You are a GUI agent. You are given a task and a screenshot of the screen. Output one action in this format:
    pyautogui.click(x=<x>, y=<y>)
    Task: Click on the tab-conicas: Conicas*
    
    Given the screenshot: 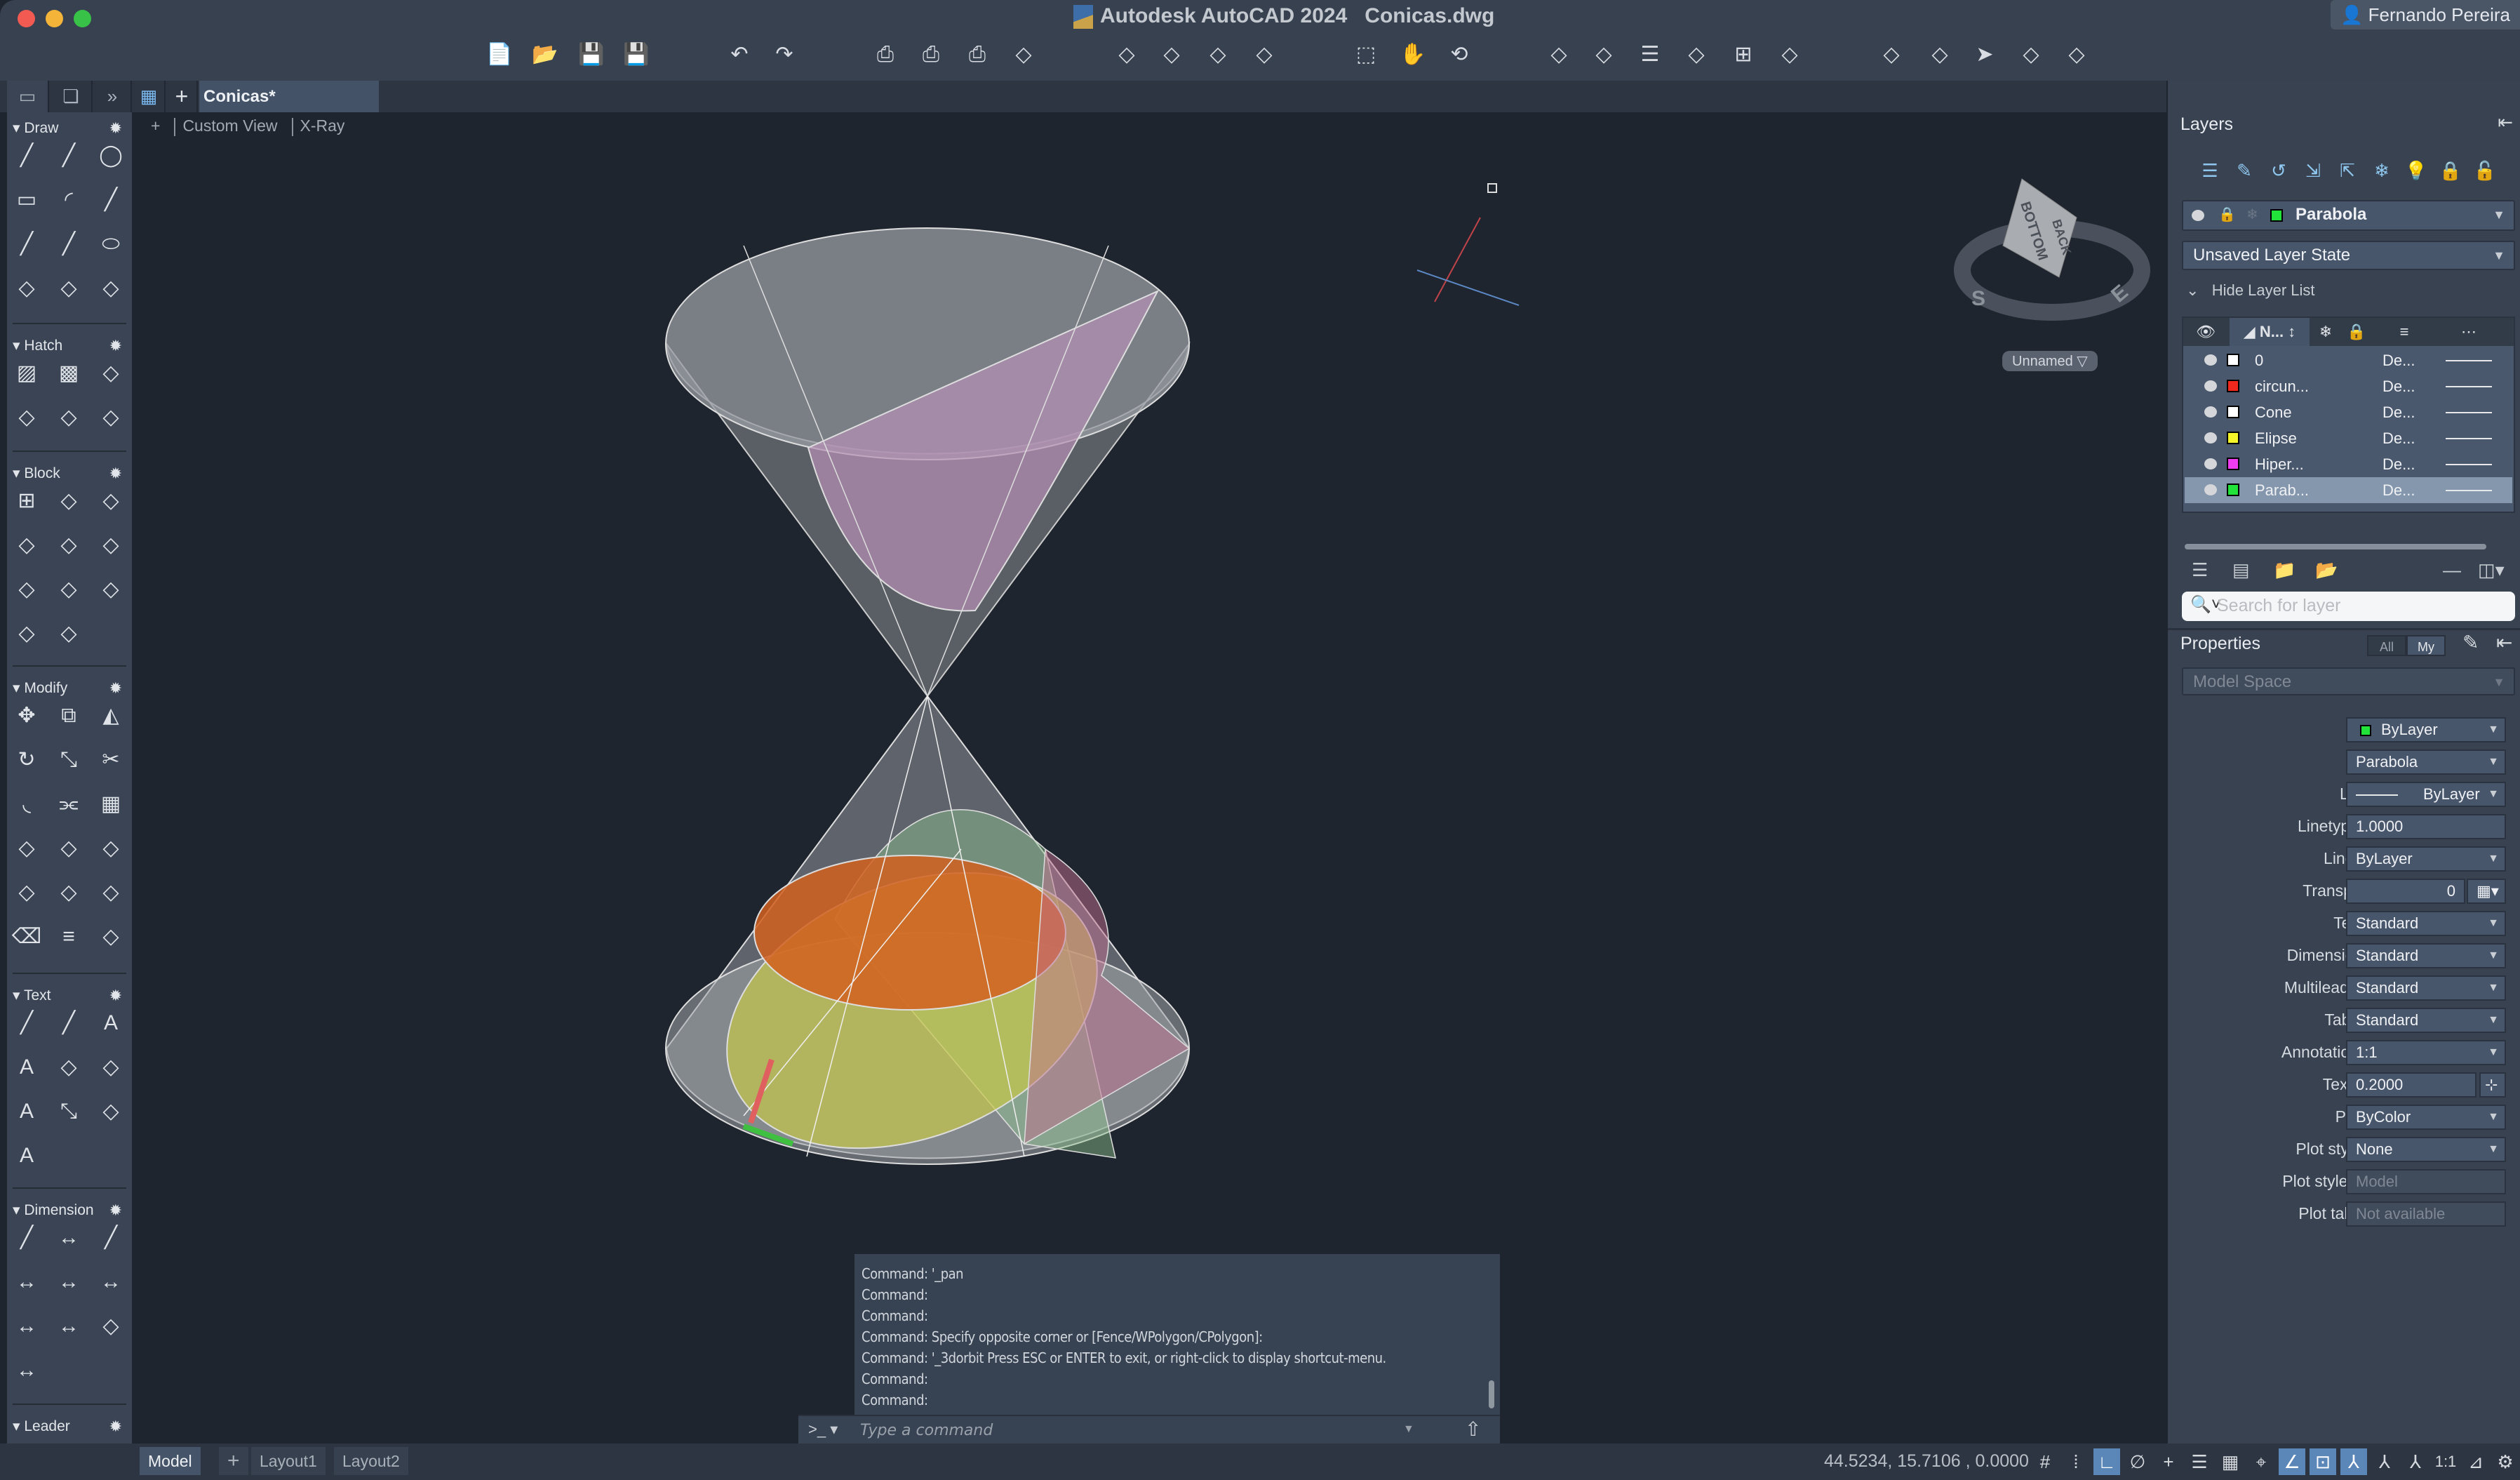 What is the action you would take?
    pyautogui.click(x=289, y=96)
    